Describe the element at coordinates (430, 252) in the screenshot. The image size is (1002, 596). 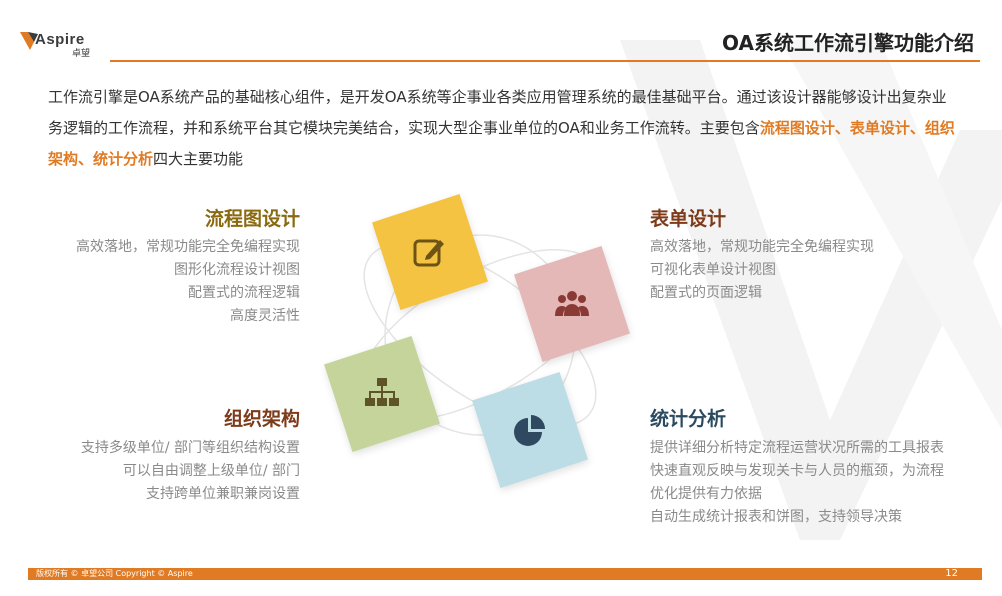
I see `edit-icon` at that location.